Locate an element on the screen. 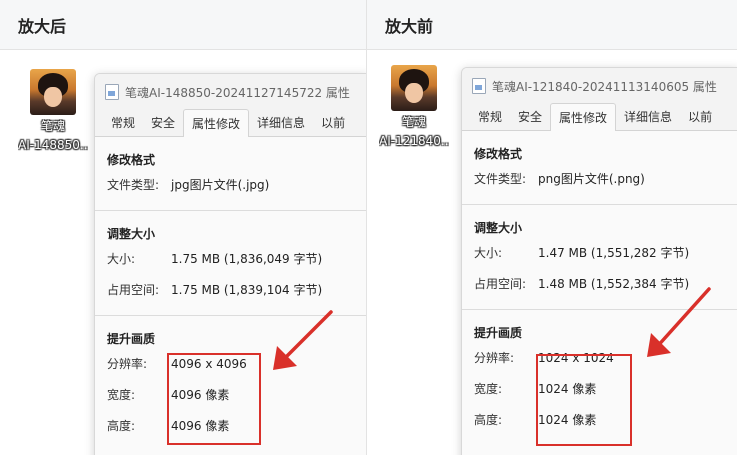 The width and height of the screenshot is (737, 455). size-value: 1.47 MB (1,551,282 字节) is located at coordinates (614, 253).